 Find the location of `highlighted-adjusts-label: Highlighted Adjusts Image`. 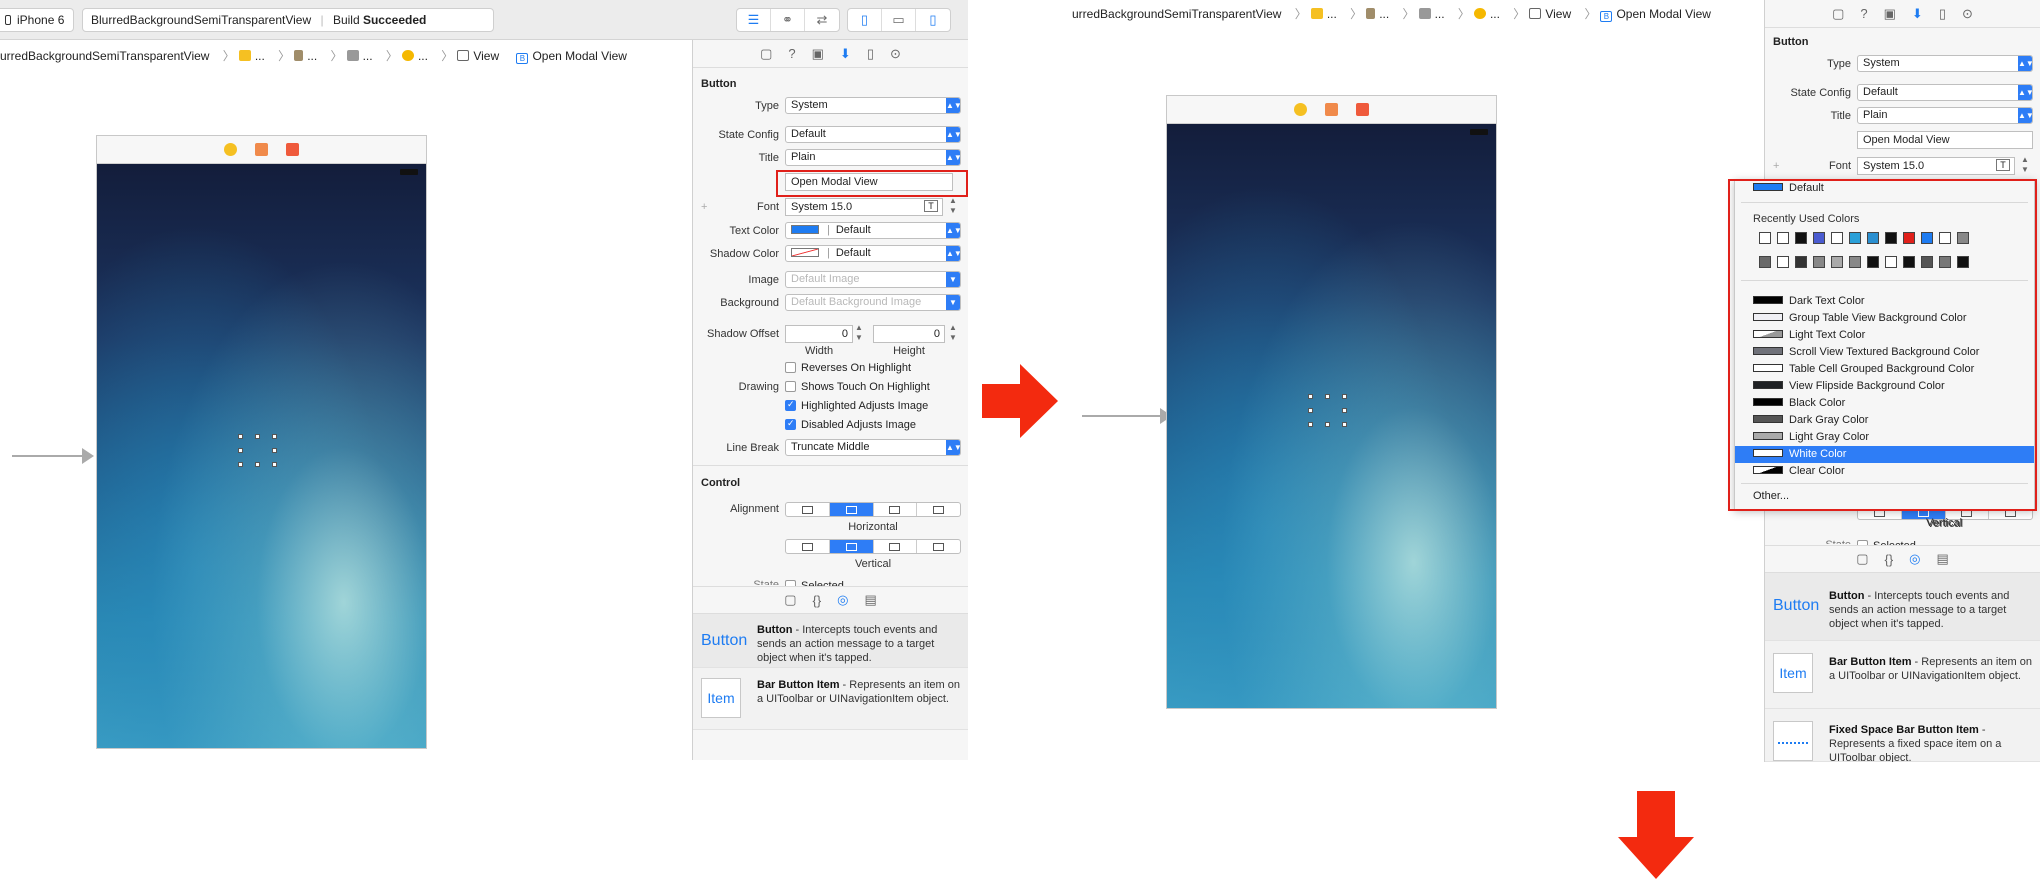

highlighted-adjusts-label: Highlighted Adjusts Image is located at coordinates (865, 406).